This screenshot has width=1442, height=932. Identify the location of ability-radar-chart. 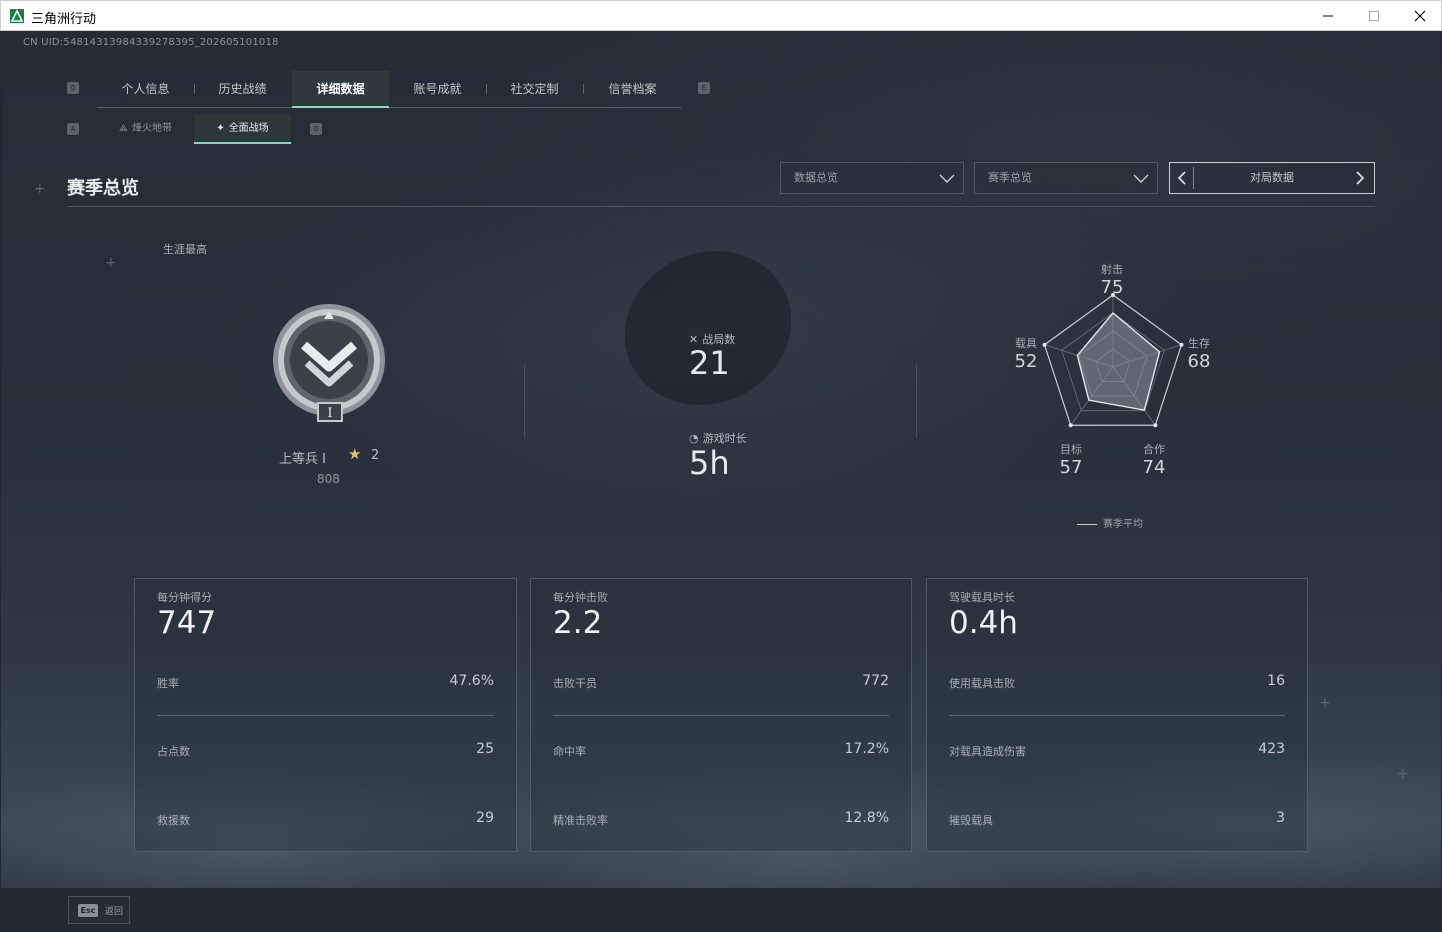
(1113, 360).